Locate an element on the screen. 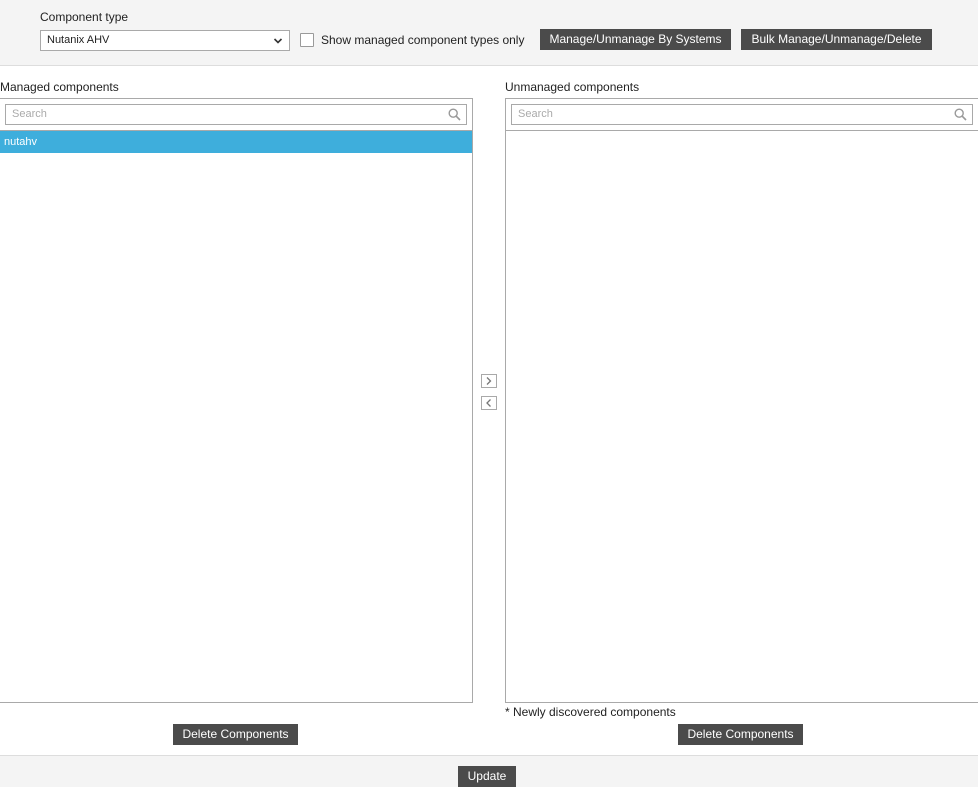  delete-managed-components-button: Delete Components is located at coordinates (235, 734).